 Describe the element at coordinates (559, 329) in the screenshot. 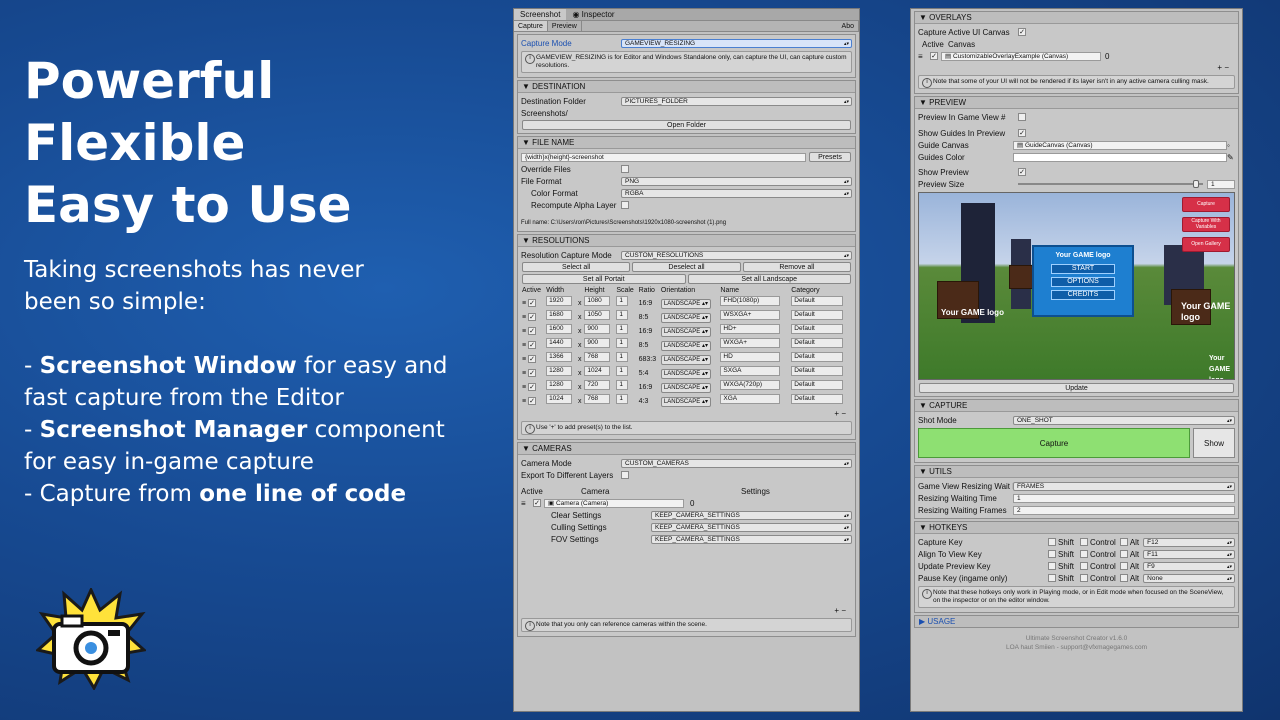

I see `resolution-width: 1600` at that location.